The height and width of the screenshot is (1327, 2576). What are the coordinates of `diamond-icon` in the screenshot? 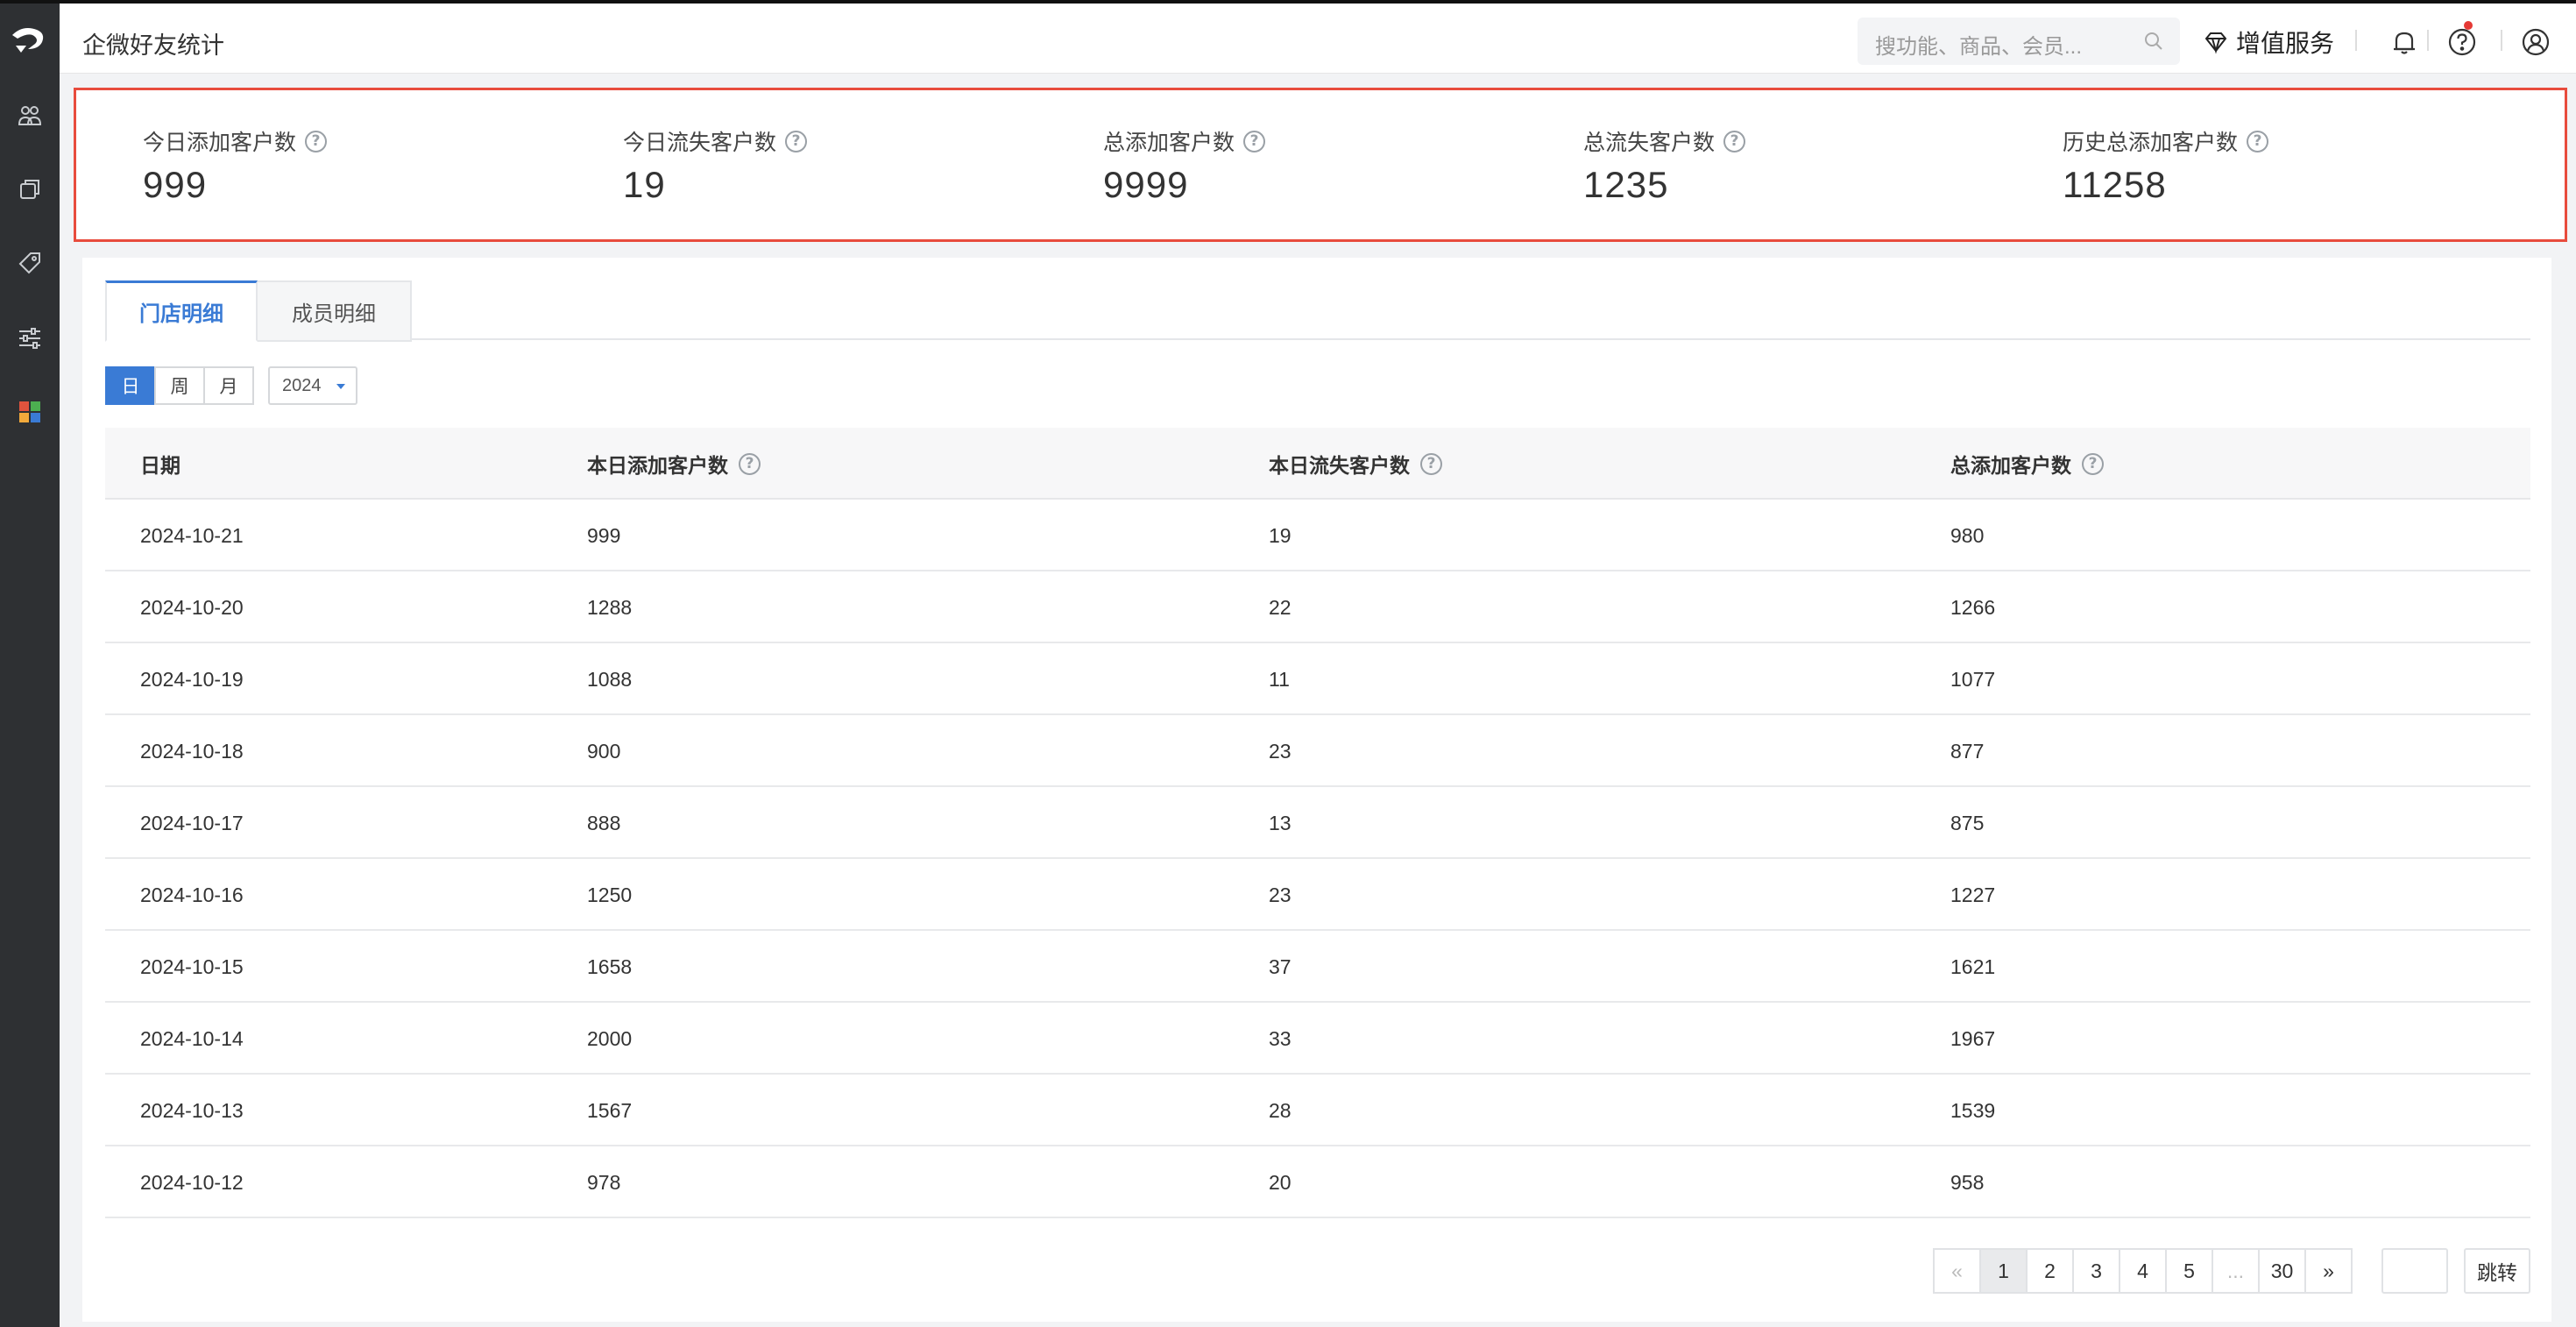 It's located at (2215, 43).